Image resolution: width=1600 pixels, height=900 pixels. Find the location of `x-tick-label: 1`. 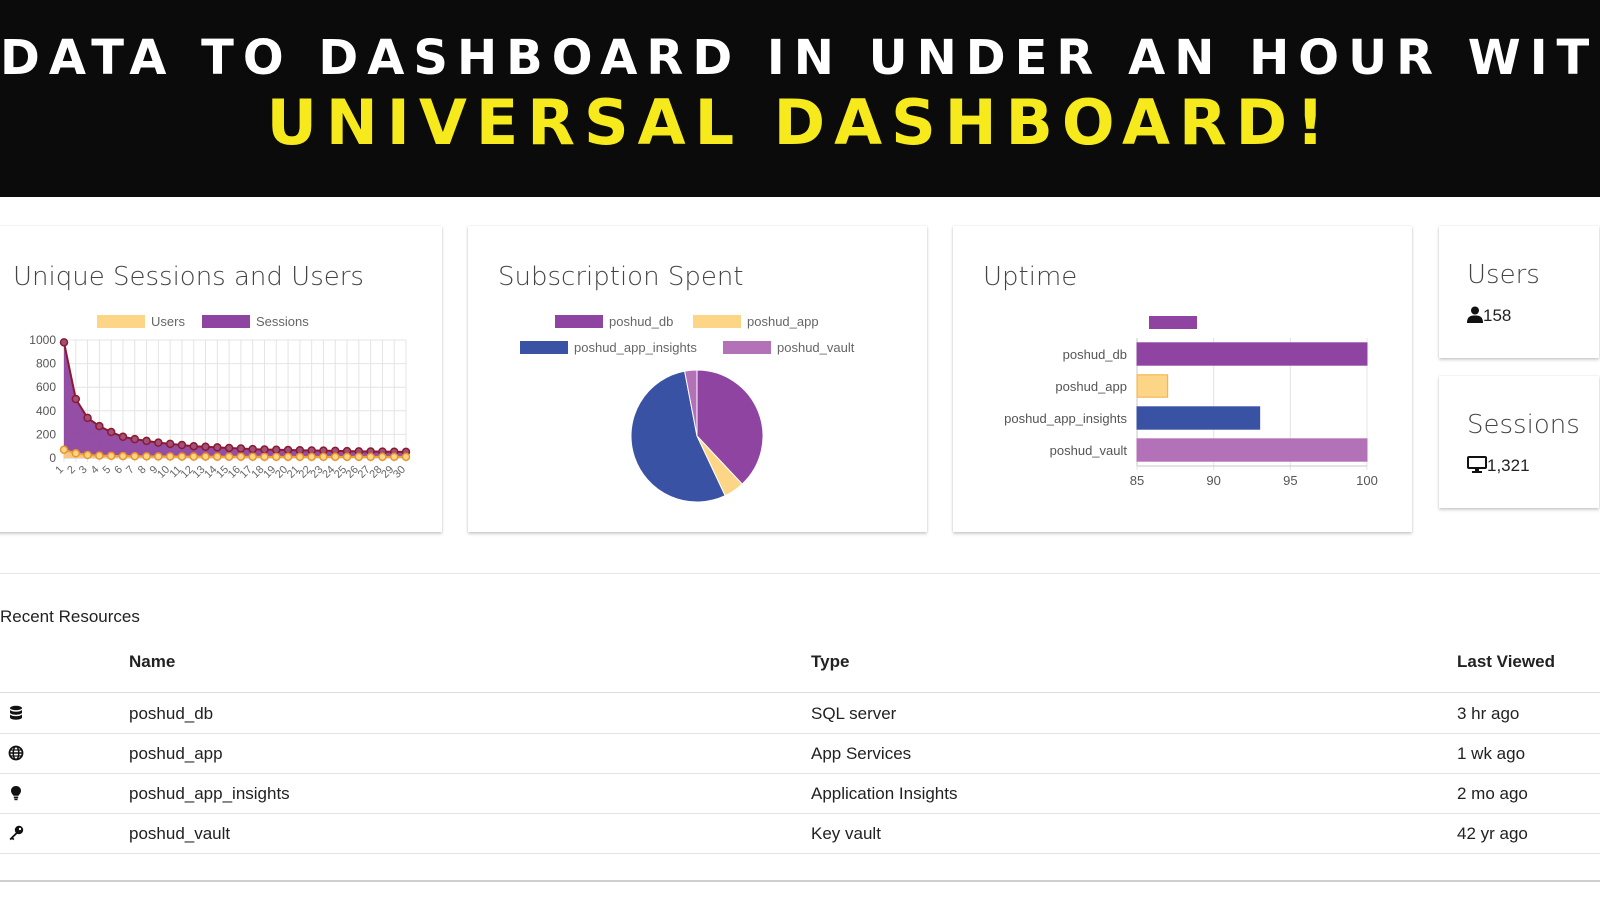

x-tick-label: 1 is located at coordinates (59, 470).